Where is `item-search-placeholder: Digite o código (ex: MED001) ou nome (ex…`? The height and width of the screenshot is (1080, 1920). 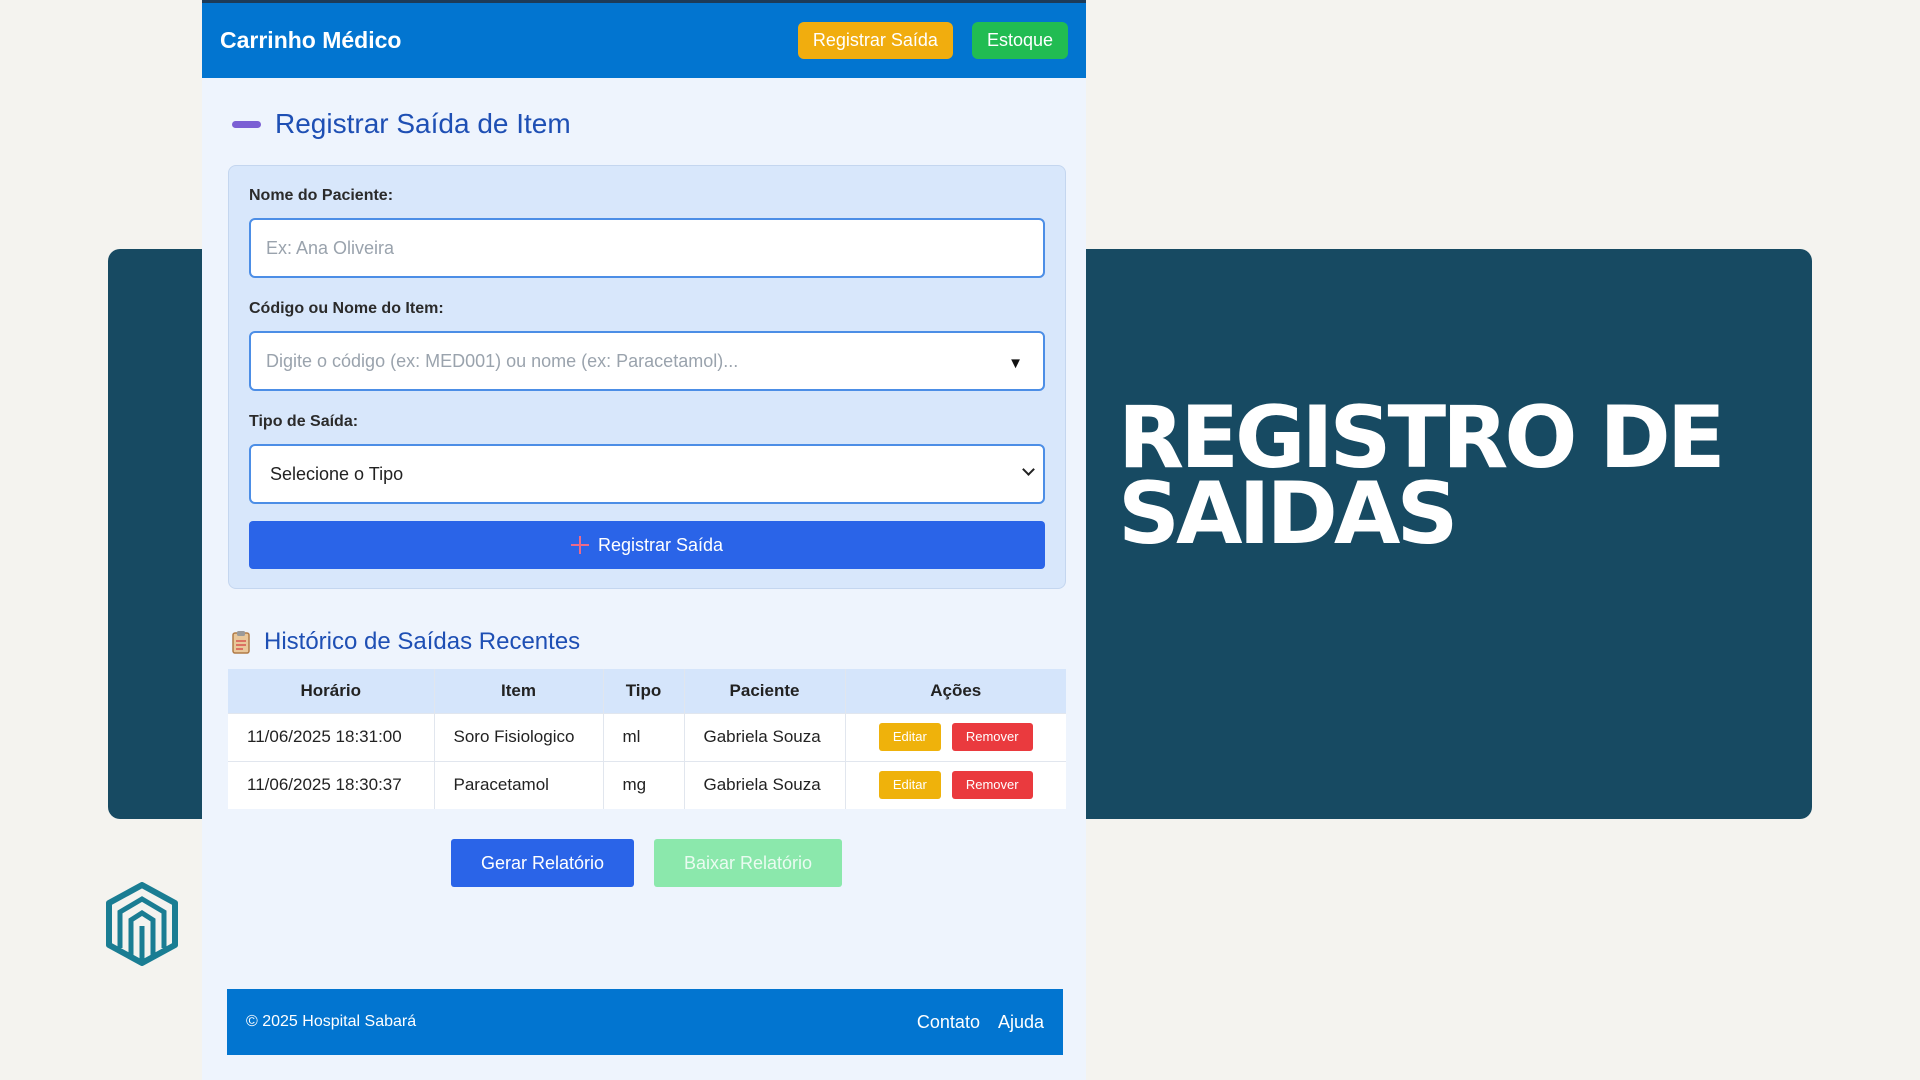
item-search-placeholder: Digite o código (ex: MED001) ou nome (ex… is located at coordinates (502, 360).